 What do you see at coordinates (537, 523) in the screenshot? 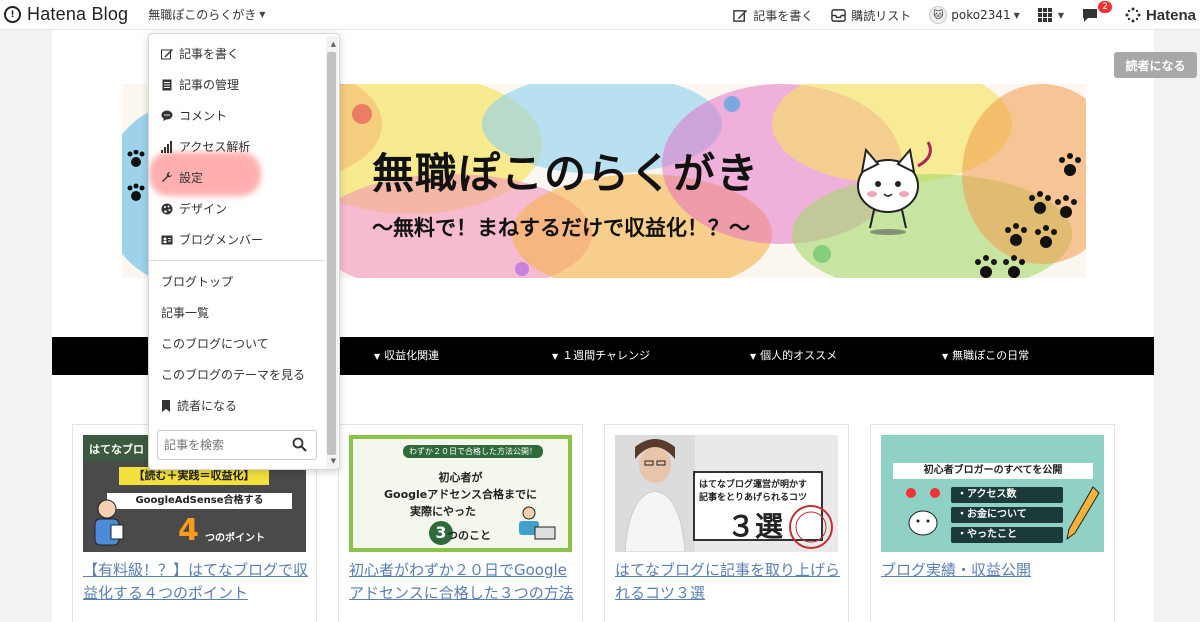
I see `person-laptop-illustration` at bounding box center [537, 523].